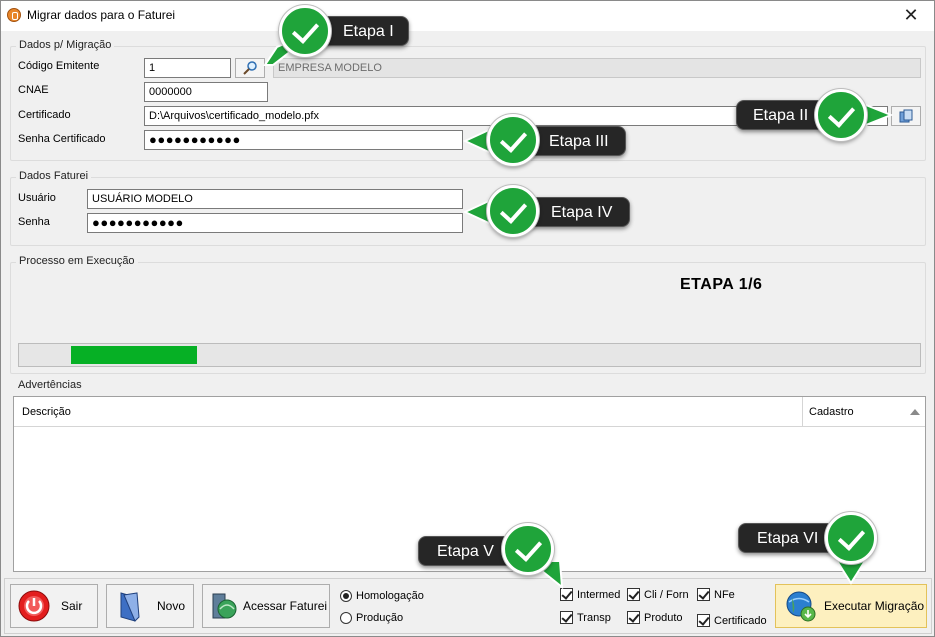 Image resolution: width=935 pixels, height=637 pixels. I want to click on app-icon, so click(14, 15).